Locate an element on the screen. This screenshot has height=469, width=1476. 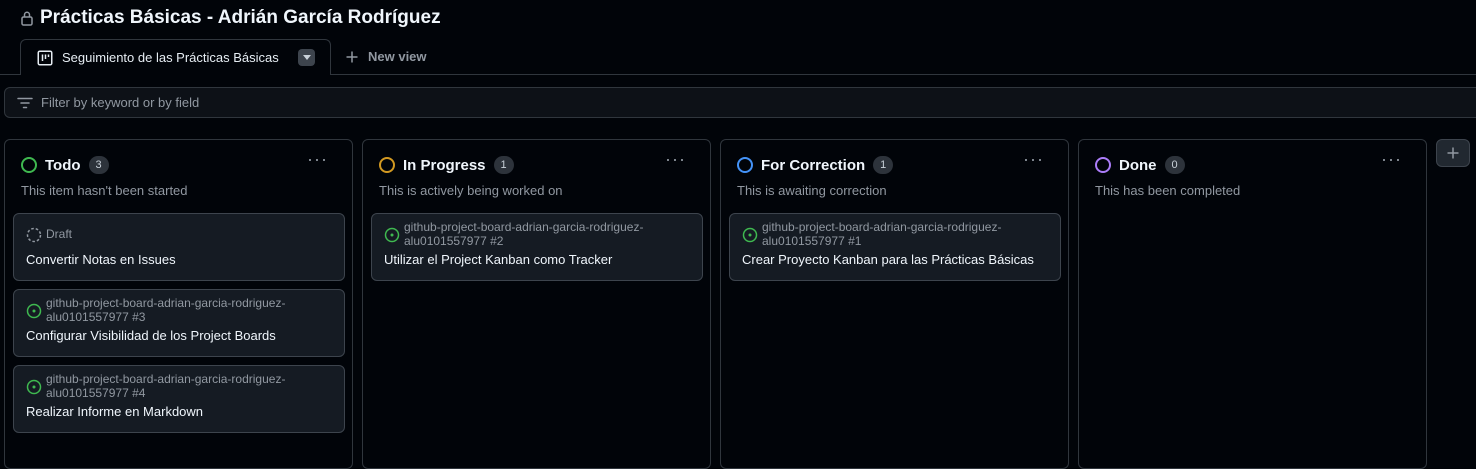
add-column-button is located at coordinates (1453, 153).